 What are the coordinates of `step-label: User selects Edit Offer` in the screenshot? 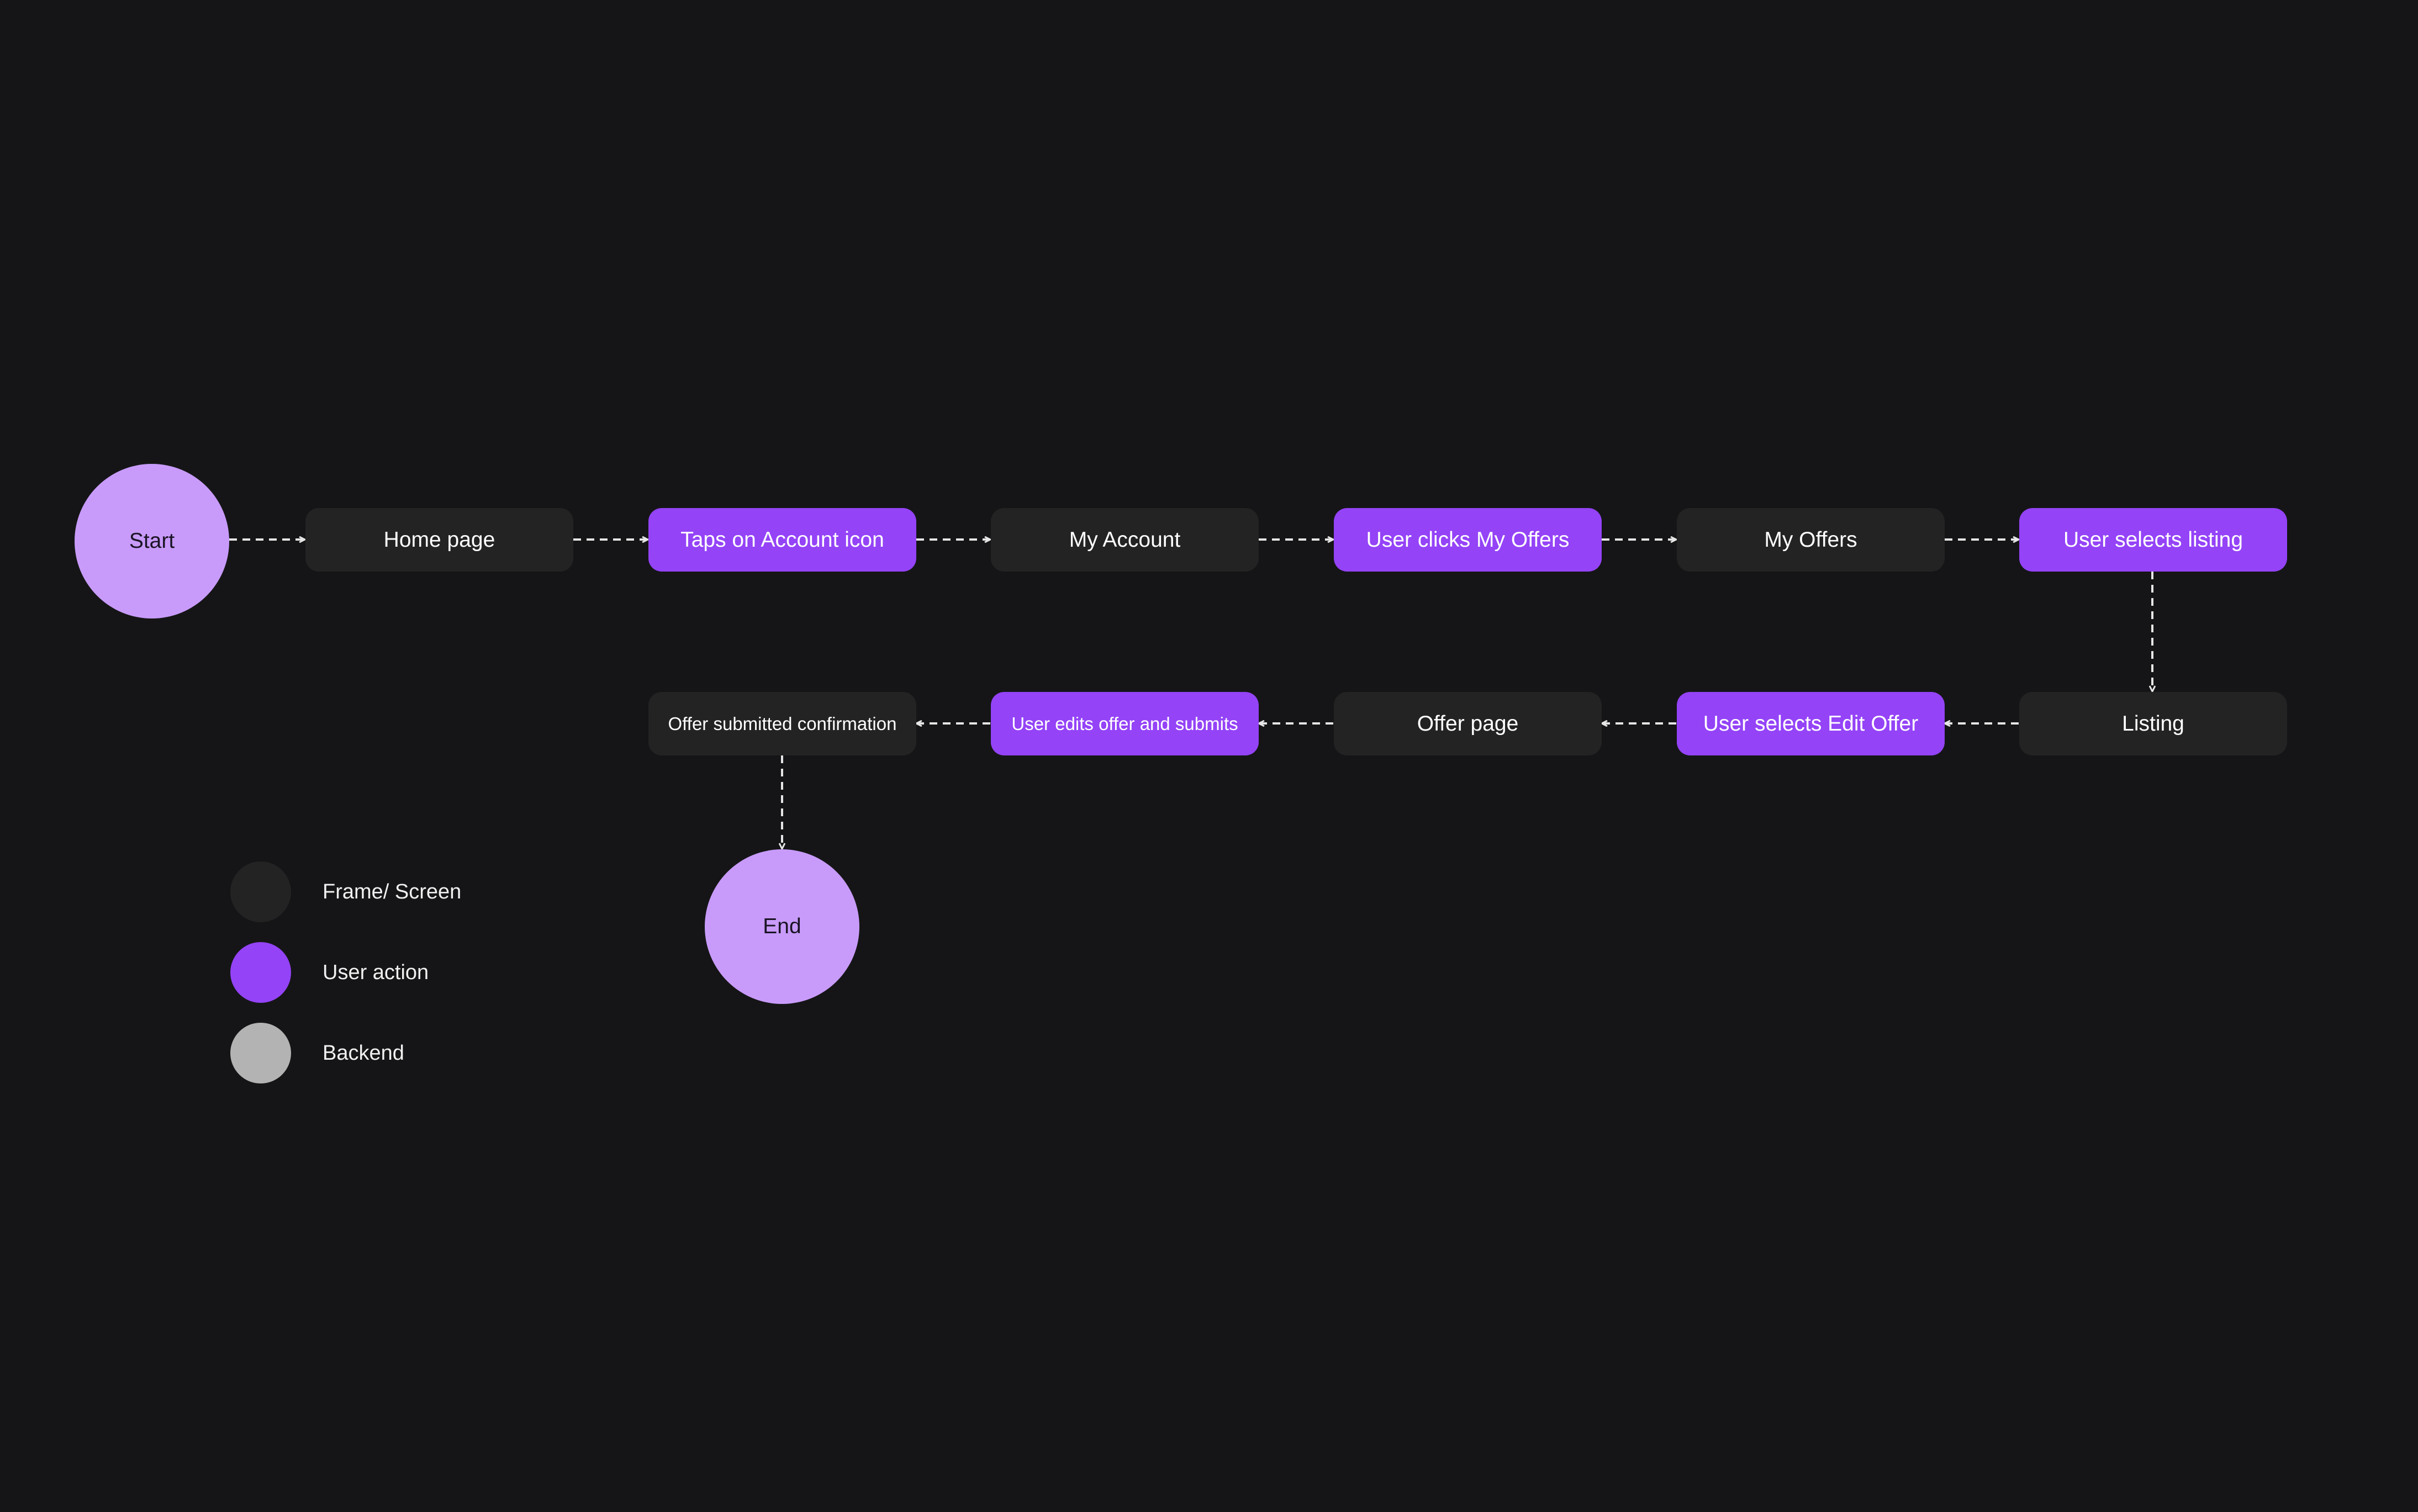 It's located at (1811, 723).